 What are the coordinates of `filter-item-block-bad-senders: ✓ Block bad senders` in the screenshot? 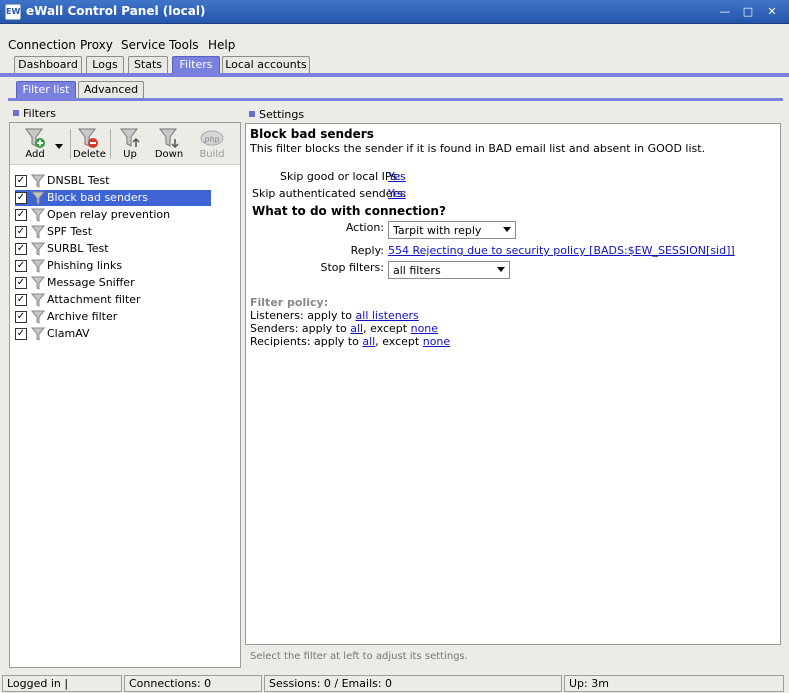 It's located at (113, 198).